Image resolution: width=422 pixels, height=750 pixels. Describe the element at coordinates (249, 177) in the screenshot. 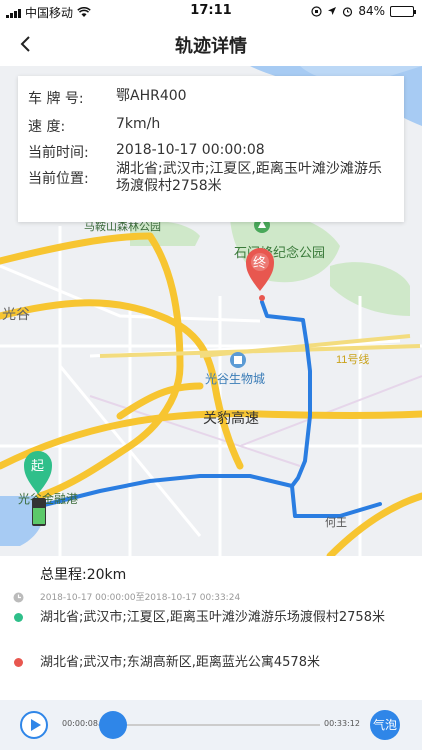

I see `location-value: 湖北省;武汉市;江夏区,距离玉叶滩沙滩游乐场渡假村2758米` at that location.